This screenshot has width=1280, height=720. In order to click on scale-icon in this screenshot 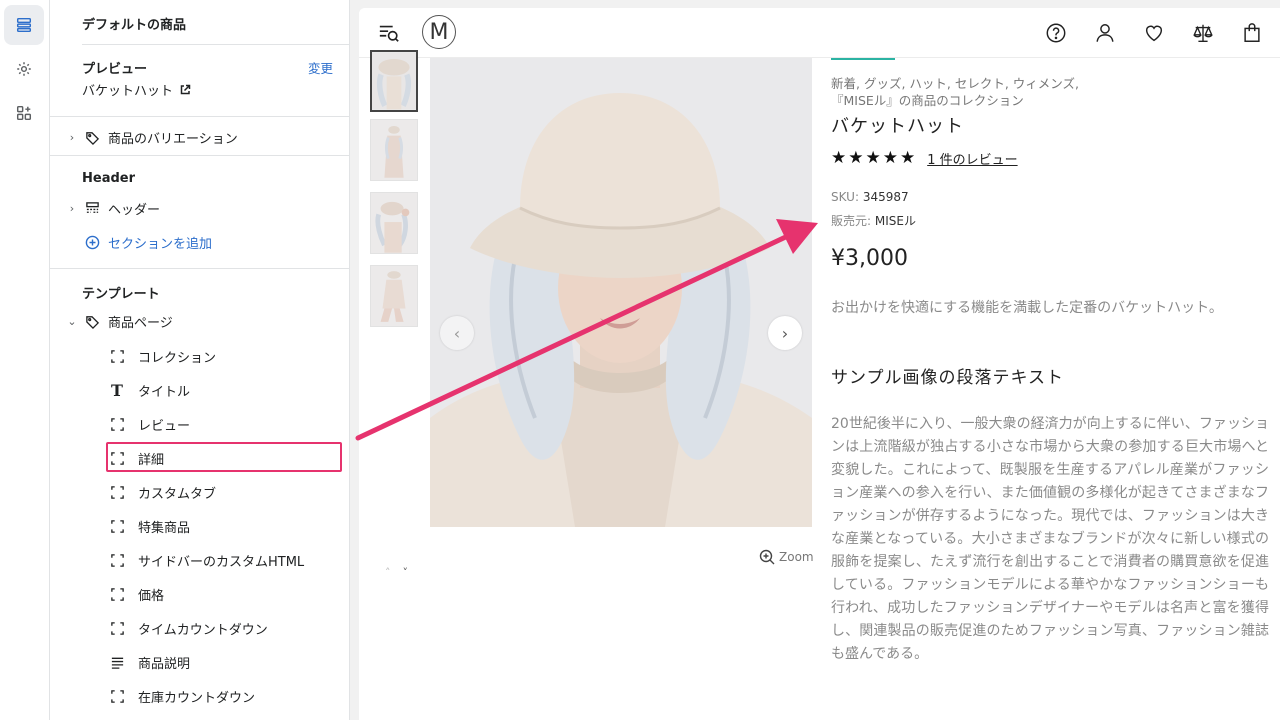, I will do `click(1203, 33)`.